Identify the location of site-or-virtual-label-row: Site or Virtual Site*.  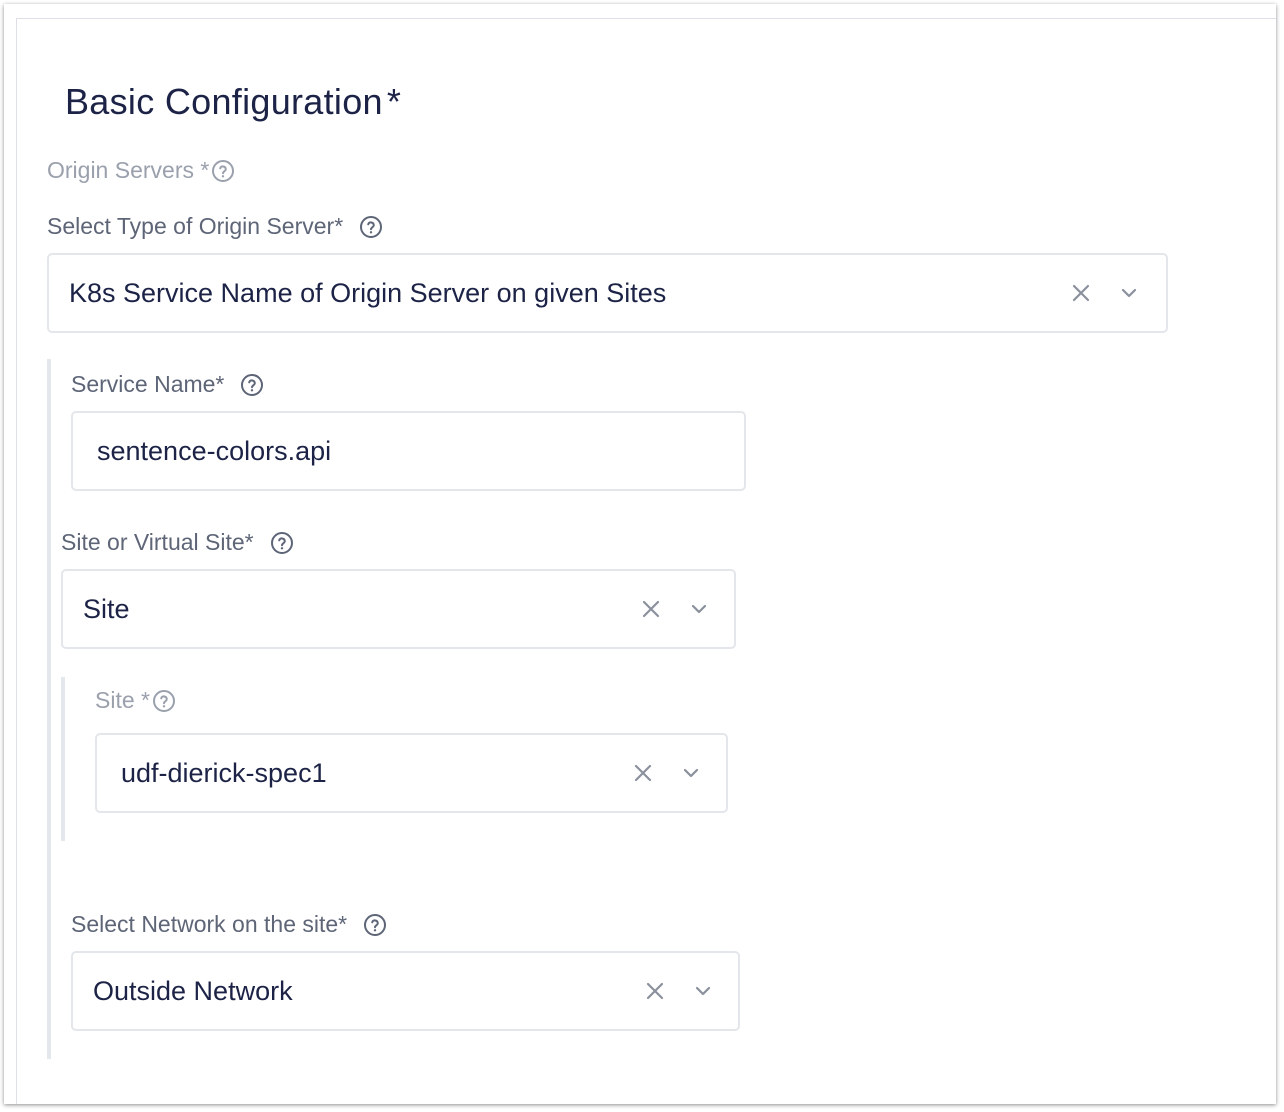
(177, 542).